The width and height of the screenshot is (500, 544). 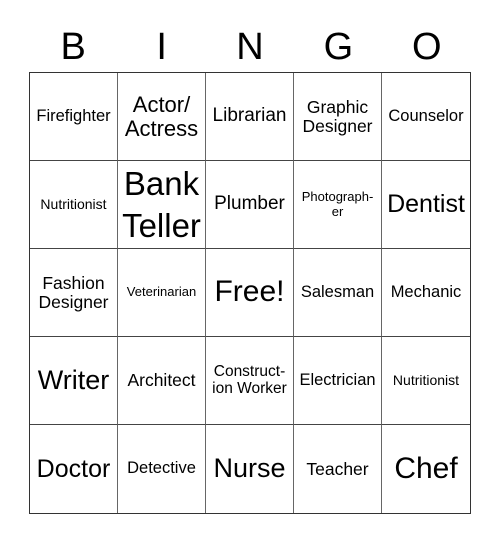 I want to click on bingo-cell: Counselor, so click(x=426, y=117).